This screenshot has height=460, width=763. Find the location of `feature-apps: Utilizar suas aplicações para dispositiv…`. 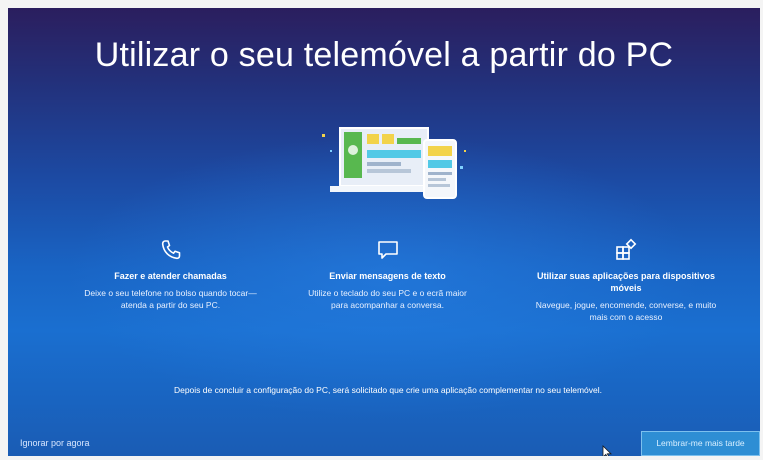

feature-apps: Utilizar suas aplicações para dispositiv… is located at coordinates (626, 280).